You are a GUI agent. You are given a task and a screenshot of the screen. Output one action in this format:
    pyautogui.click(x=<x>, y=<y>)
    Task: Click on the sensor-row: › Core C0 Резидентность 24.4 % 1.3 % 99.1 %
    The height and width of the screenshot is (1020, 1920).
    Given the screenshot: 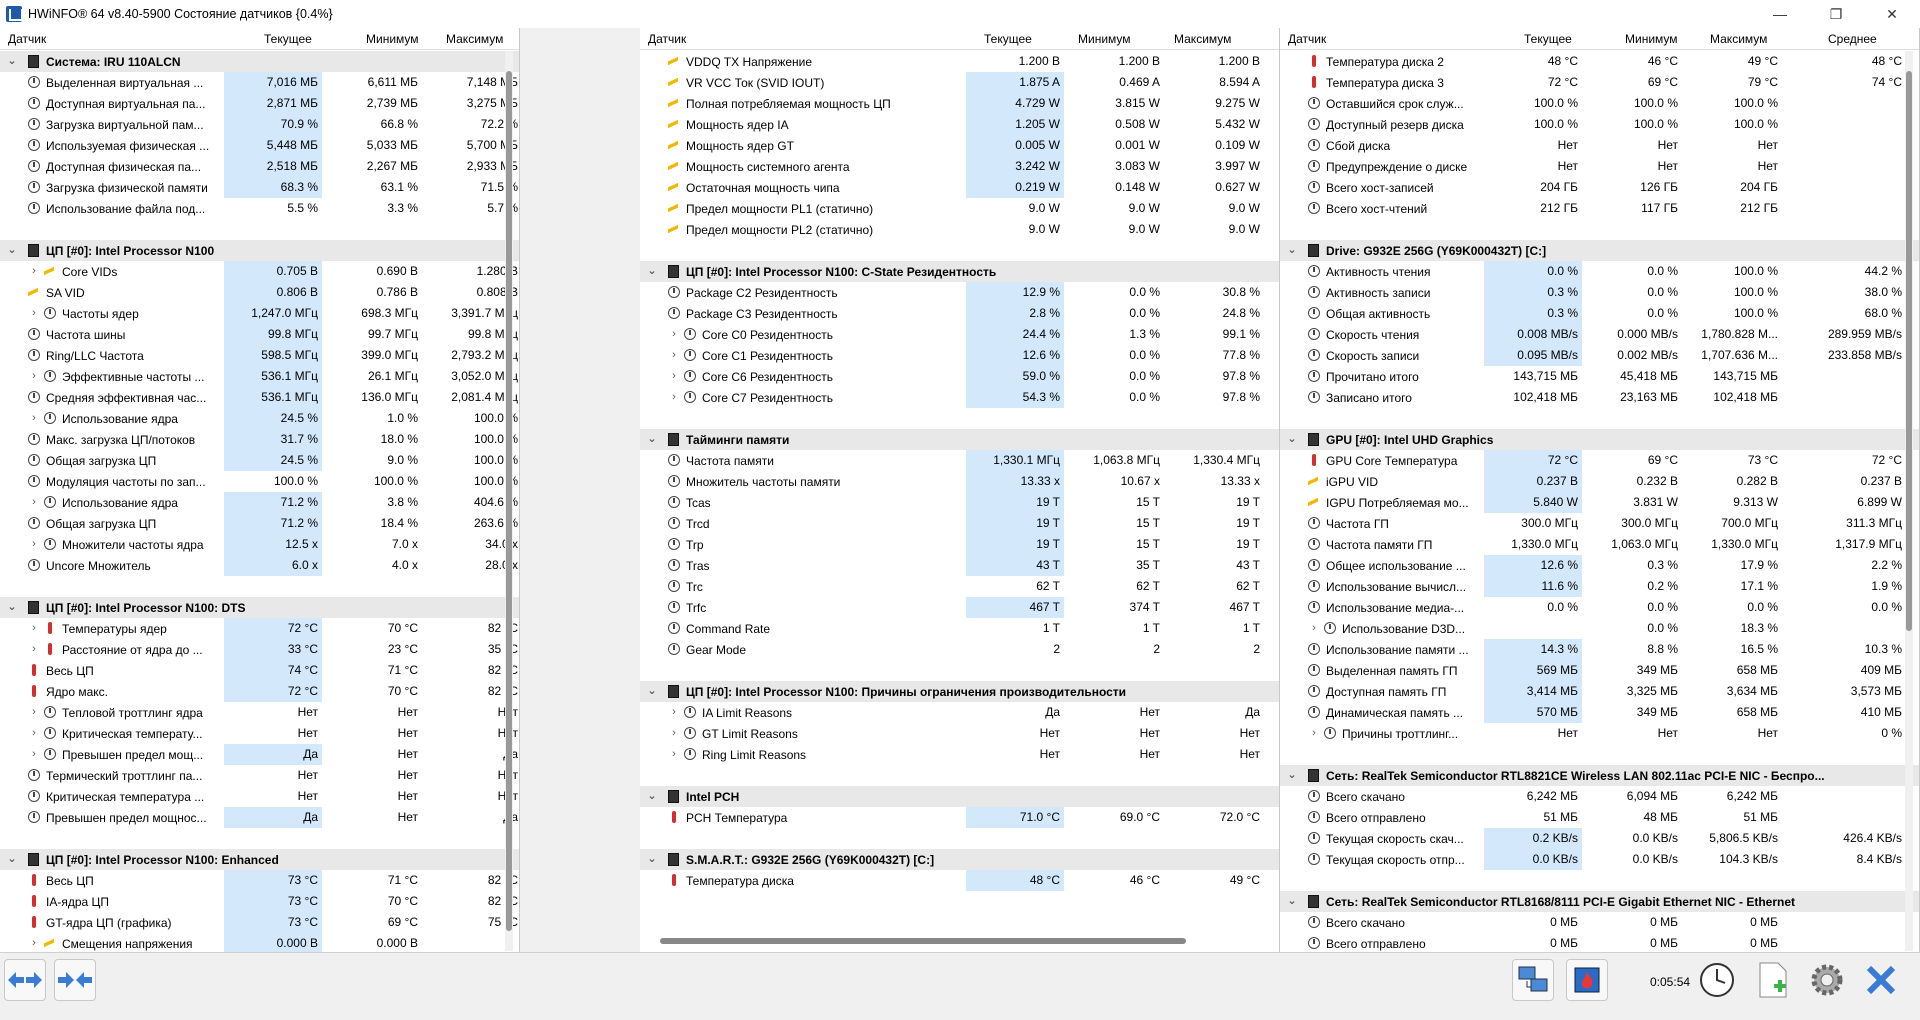 What is the action you would take?
    pyautogui.click(x=959, y=334)
    